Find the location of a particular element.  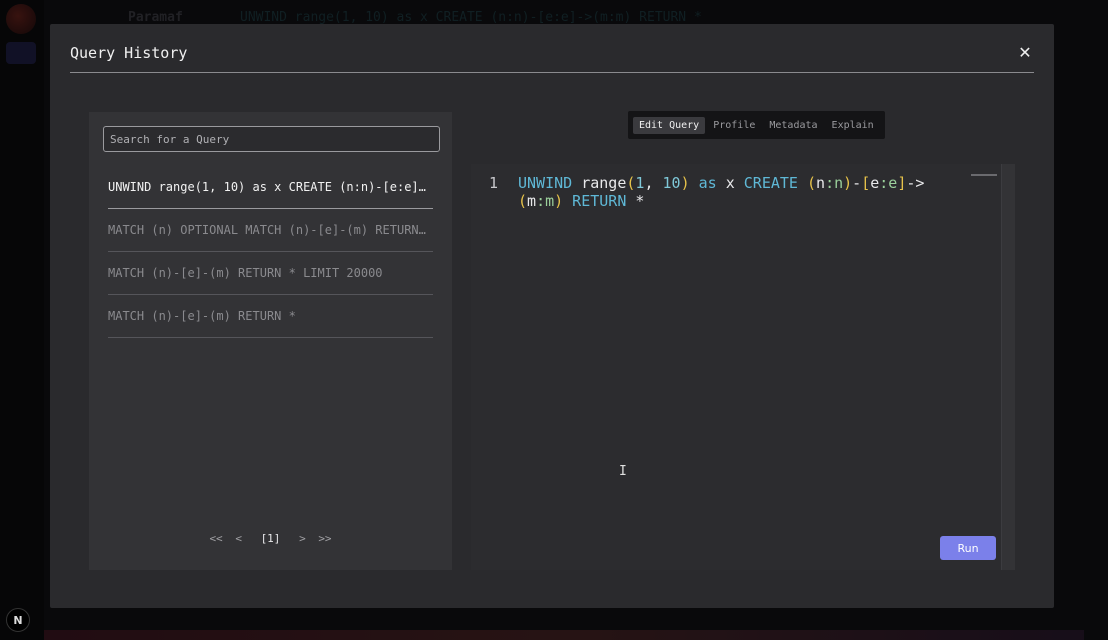

variable-token: m is located at coordinates (532, 201).